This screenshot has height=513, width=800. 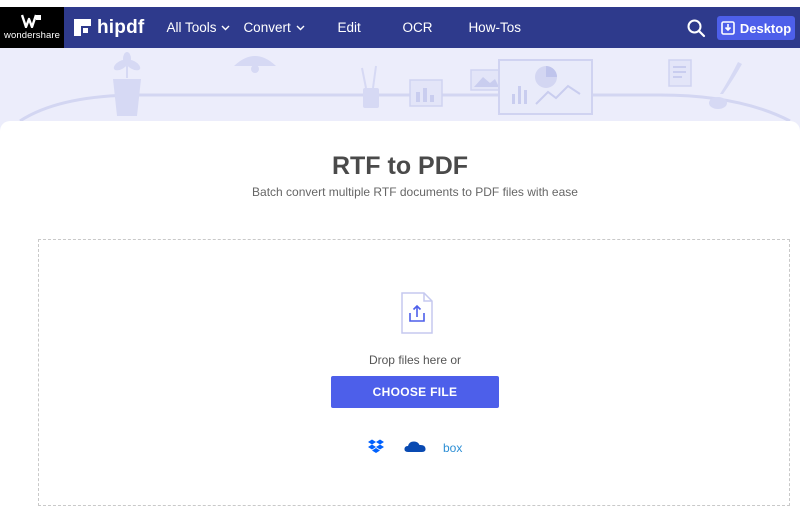 I want to click on choose-file-button: CHOOSE FILE, so click(x=415, y=392).